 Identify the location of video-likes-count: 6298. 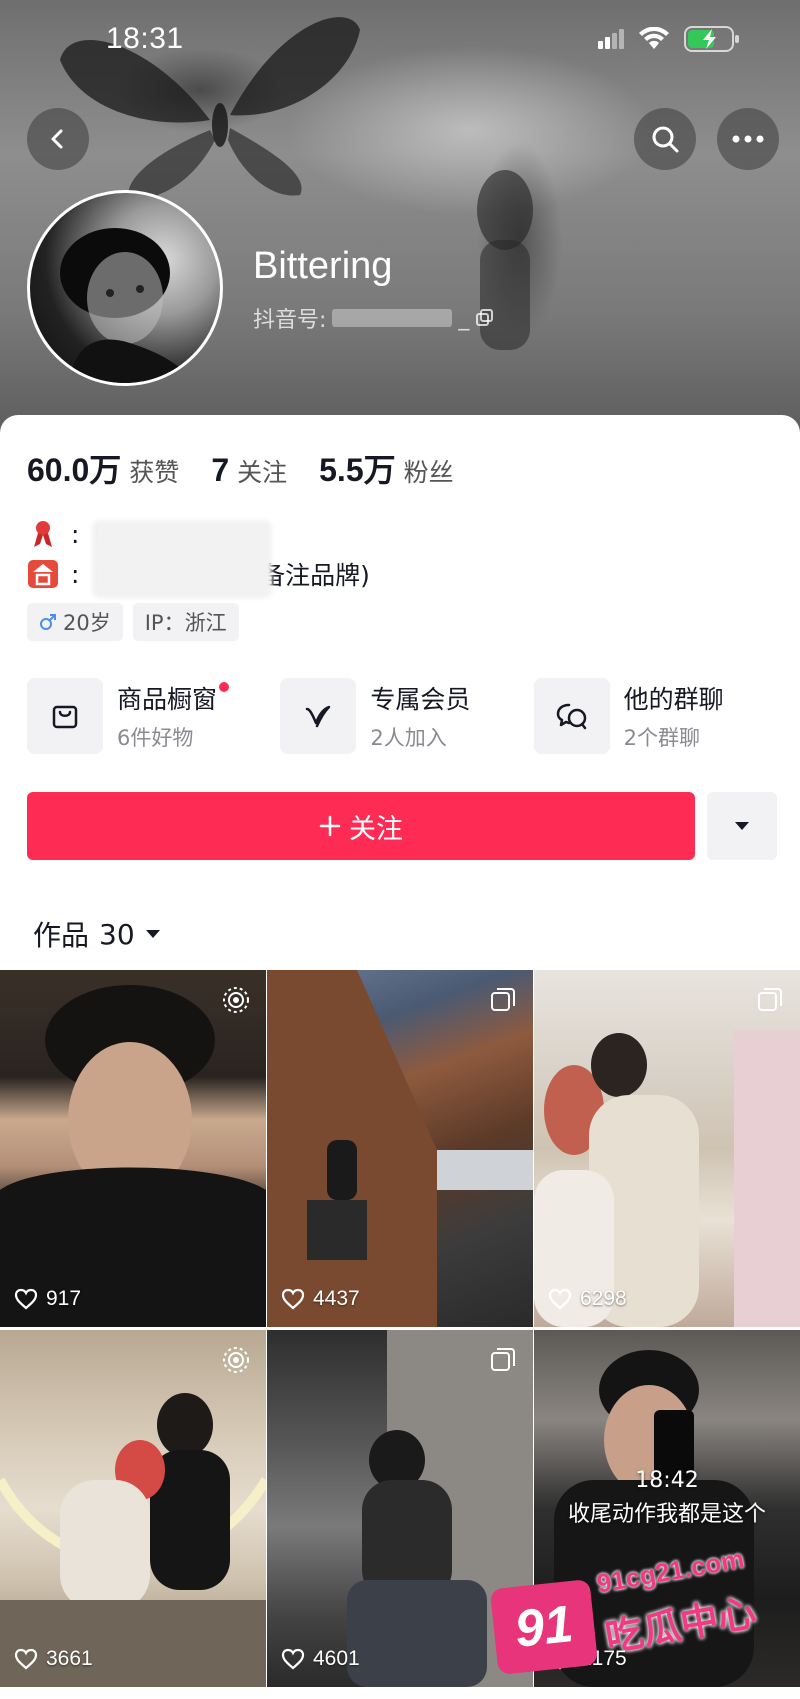
(603, 1298).